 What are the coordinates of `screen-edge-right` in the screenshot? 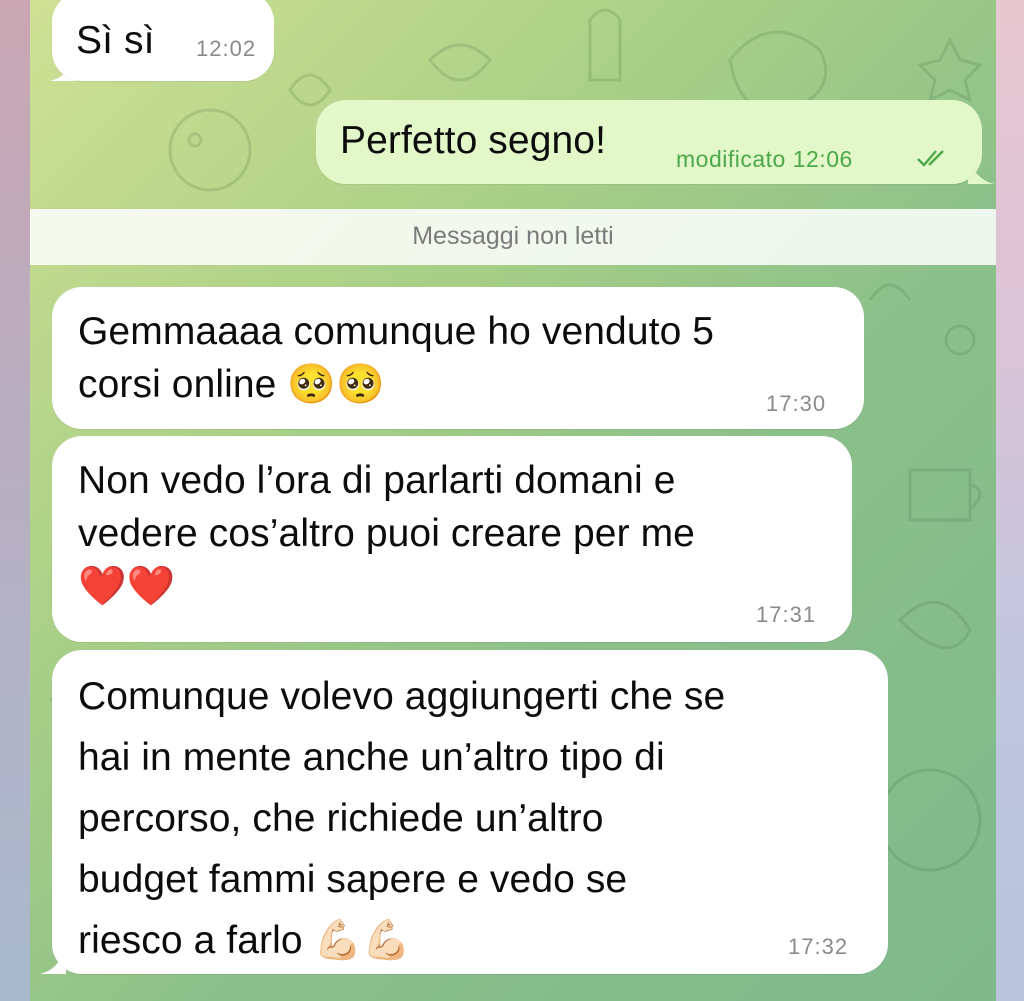 It's located at (1010, 500).